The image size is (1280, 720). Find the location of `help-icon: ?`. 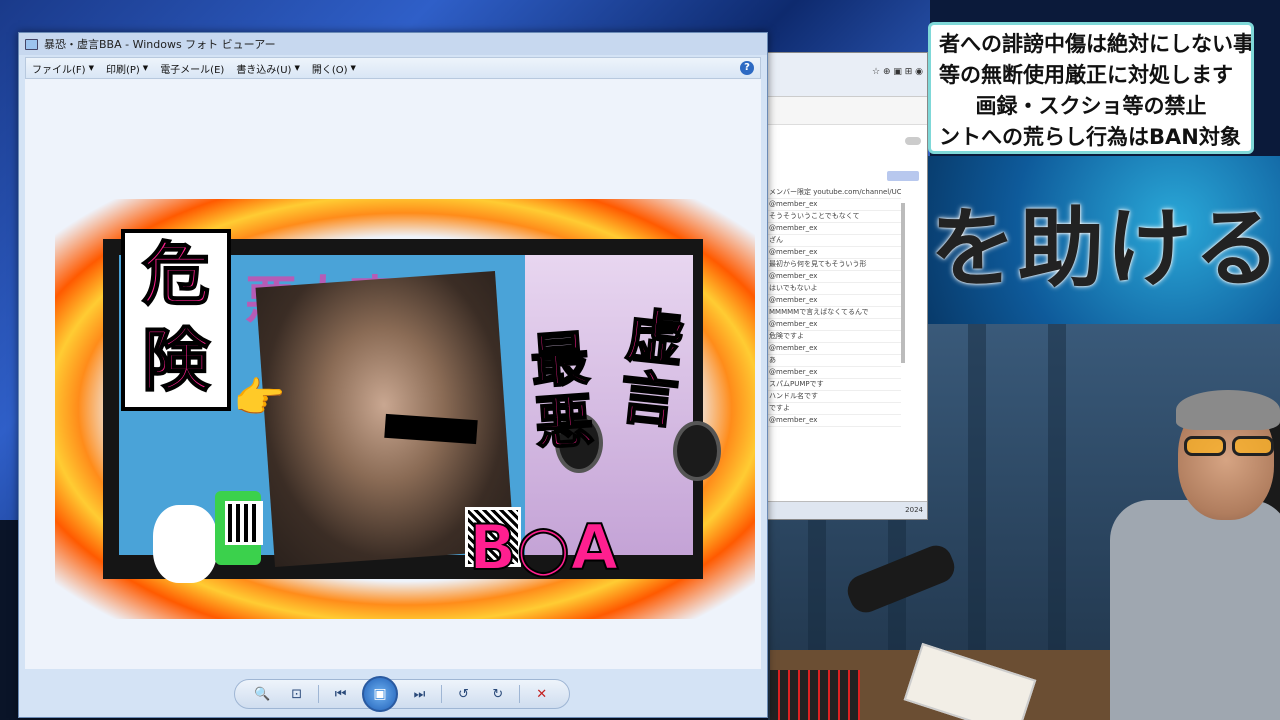

help-icon: ? is located at coordinates (747, 68).